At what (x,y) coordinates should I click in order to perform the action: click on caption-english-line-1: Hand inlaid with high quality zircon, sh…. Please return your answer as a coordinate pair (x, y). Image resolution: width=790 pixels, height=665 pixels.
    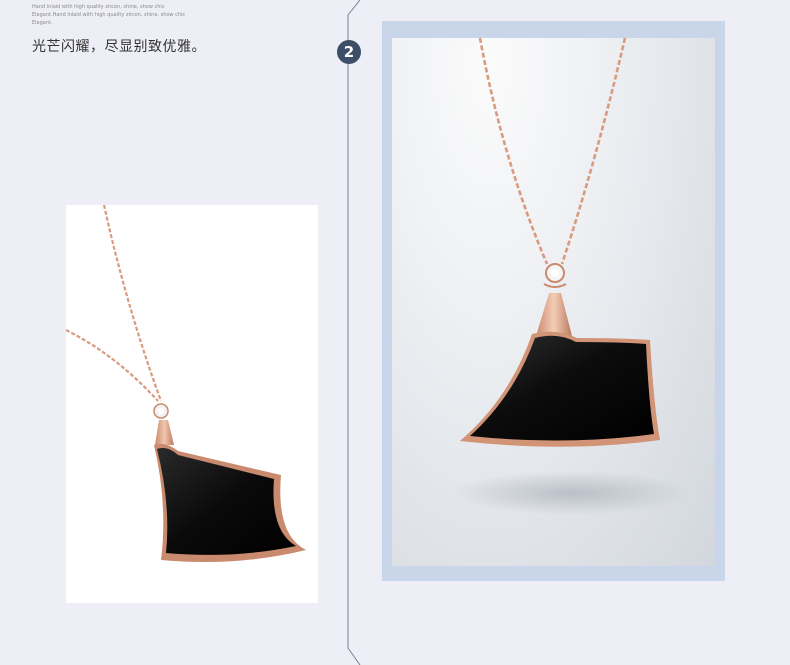
    Looking at the image, I should click on (98, 7).